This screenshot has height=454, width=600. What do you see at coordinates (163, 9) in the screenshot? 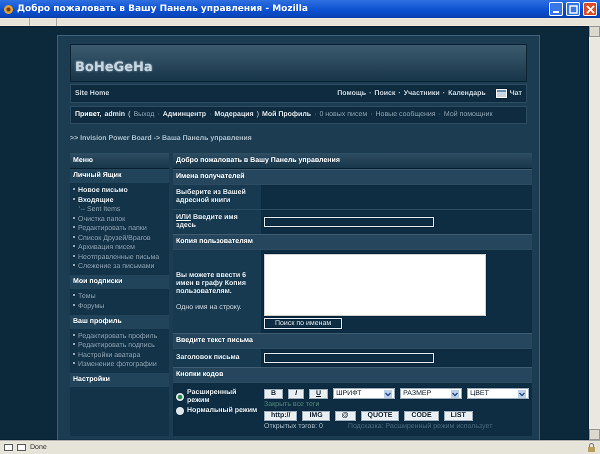
I see `window-title: Добро пожаловать в Вашу Панель управления - Mozilla` at bounding box center [163, 9].